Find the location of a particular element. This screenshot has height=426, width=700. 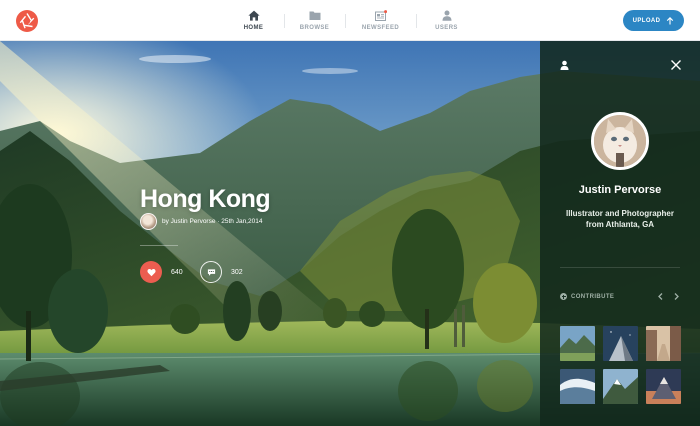

chevron-right-icon is located at coordinates (676, 296).